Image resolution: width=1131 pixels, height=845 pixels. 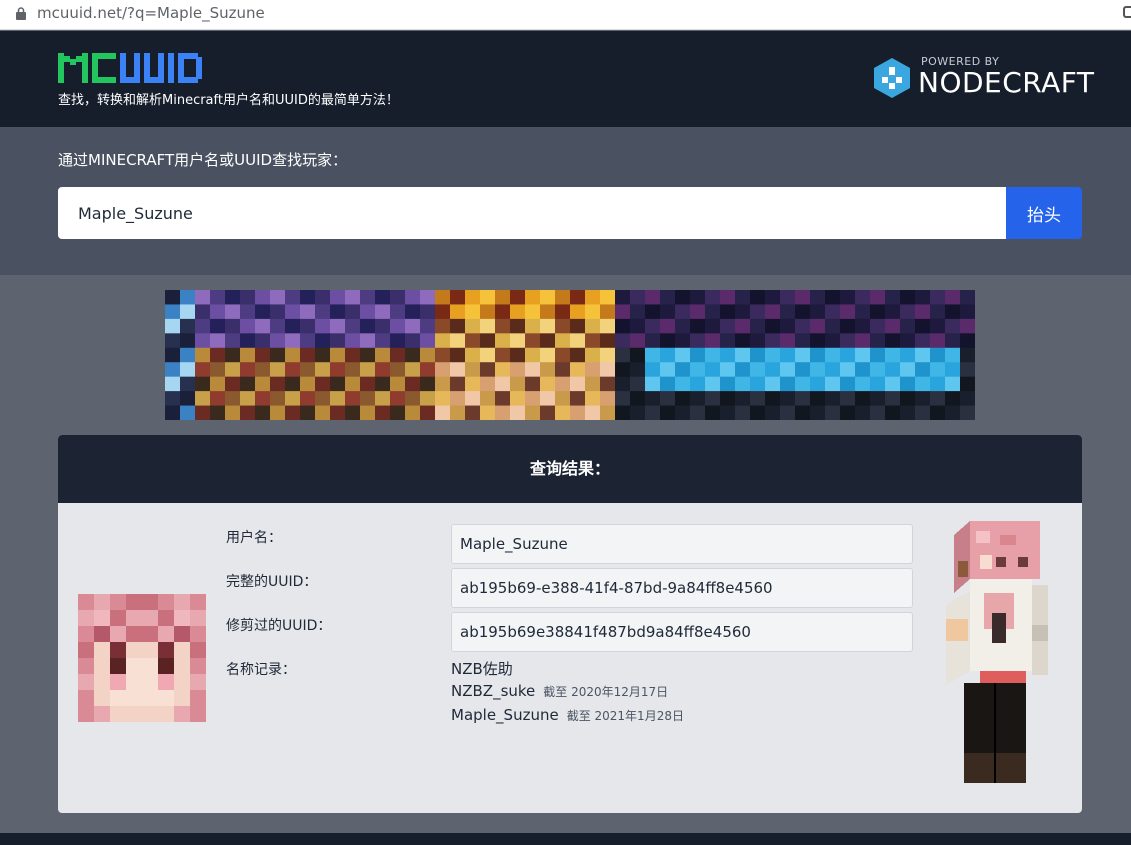 I want to click on name-history-label: 名称记录：, so click(x=261, y=670).